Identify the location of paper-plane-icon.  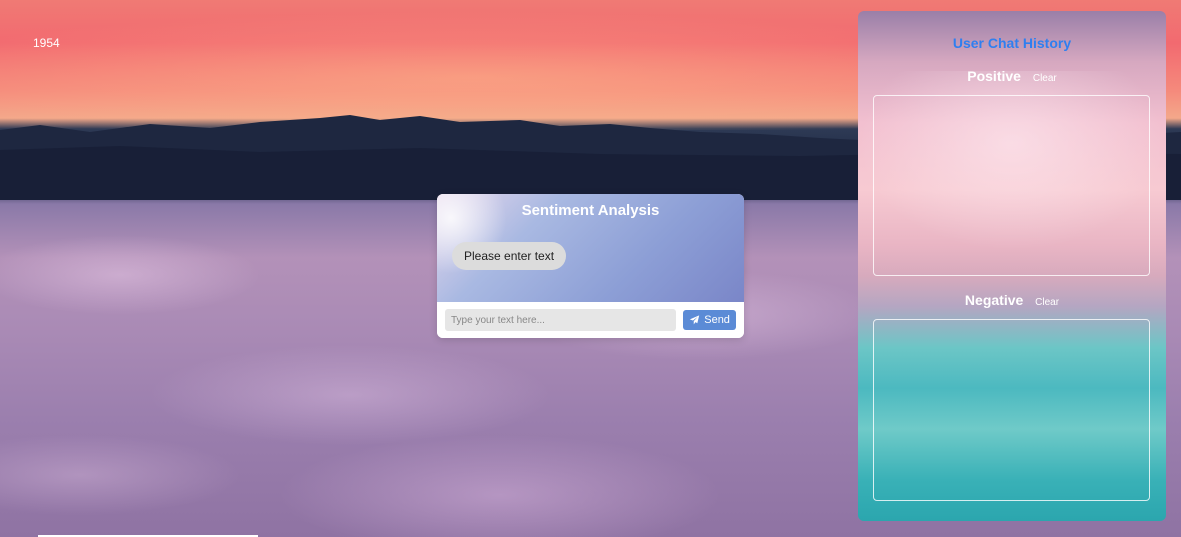
(695, 320).